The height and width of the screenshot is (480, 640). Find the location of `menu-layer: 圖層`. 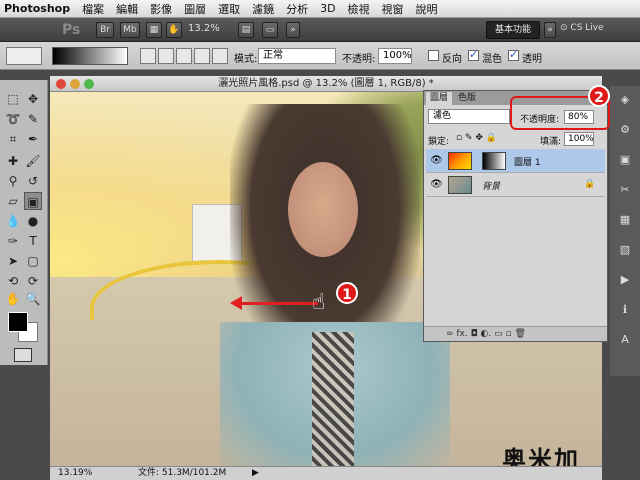

menu-layer: 圖層 is located at coordinates (195, 9).